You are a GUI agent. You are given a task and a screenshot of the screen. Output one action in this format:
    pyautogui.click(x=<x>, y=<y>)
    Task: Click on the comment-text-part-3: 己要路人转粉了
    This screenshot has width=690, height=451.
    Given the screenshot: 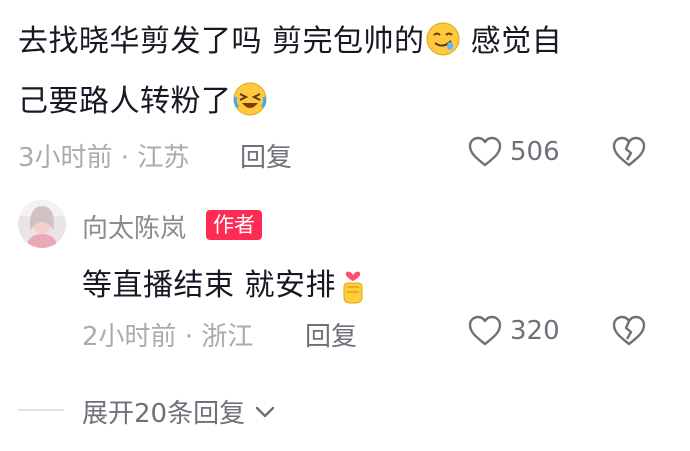 What is the action you would take?
    pyautogui.click(x=125, y=101)
    